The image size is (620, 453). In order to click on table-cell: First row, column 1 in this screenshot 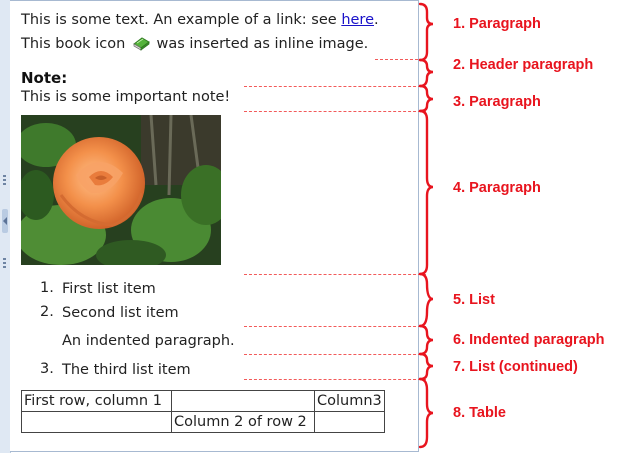, I will do `click(96, 401)`.